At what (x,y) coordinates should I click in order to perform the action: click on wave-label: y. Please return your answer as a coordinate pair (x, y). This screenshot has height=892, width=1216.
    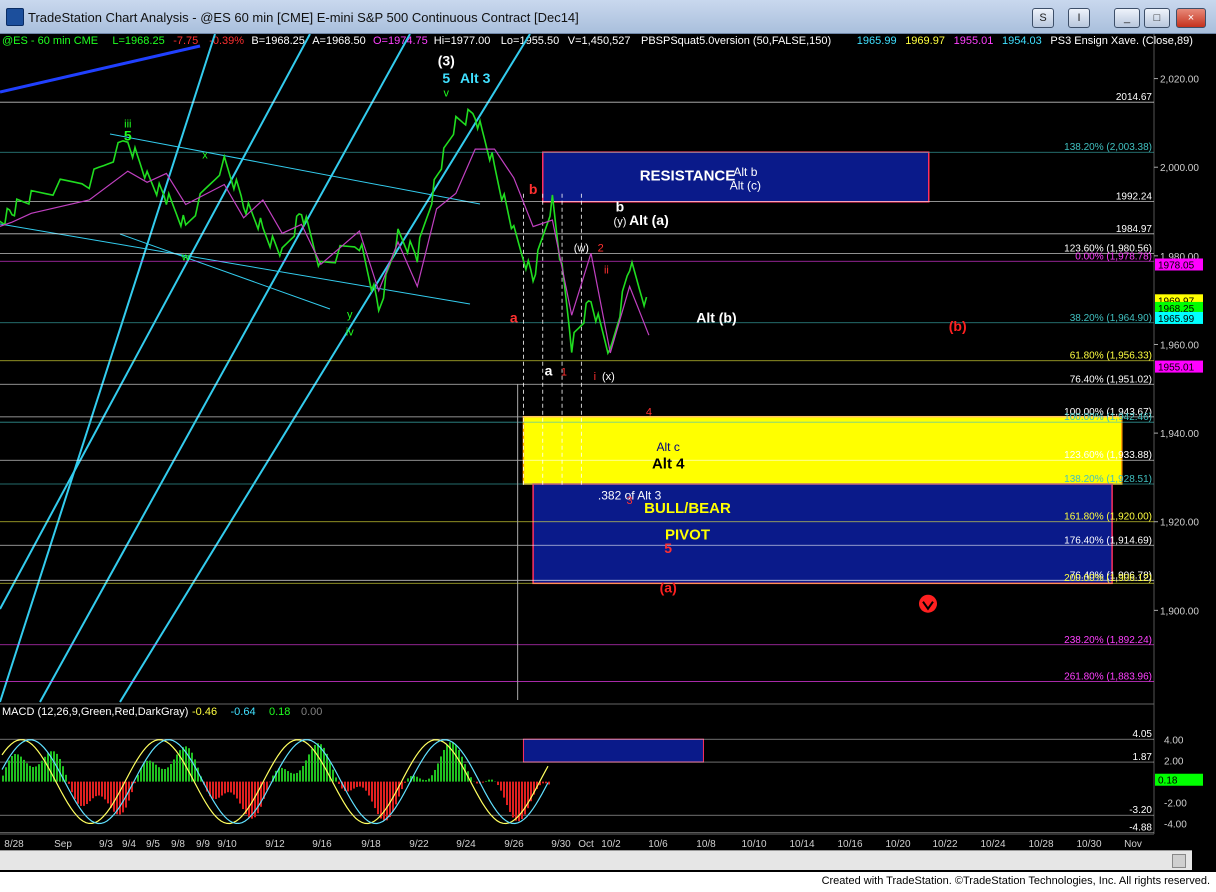
    Looking at the image, I should click on (350, 315).